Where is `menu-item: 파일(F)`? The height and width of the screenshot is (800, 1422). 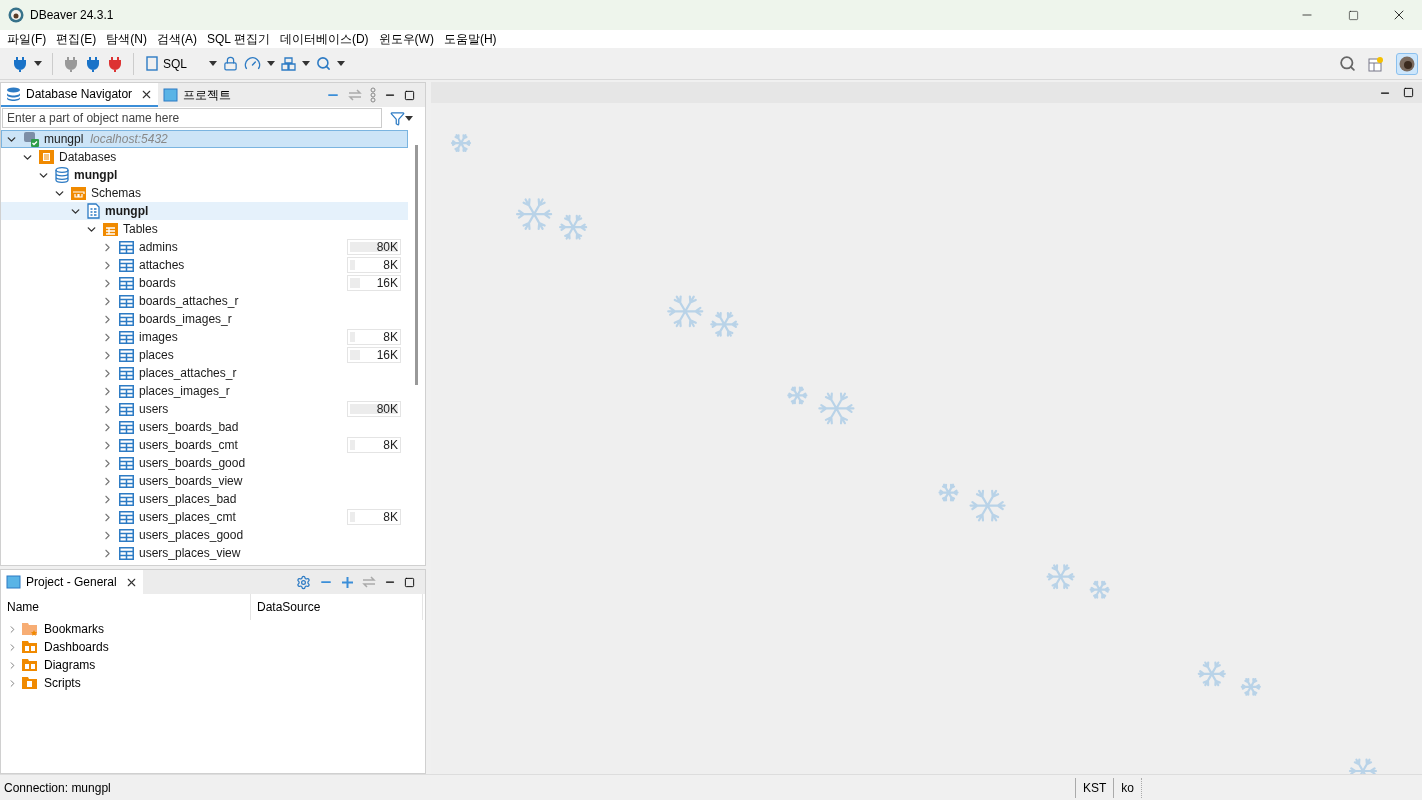
menu-item: 파일(F) is located at coordinates (27, 39).